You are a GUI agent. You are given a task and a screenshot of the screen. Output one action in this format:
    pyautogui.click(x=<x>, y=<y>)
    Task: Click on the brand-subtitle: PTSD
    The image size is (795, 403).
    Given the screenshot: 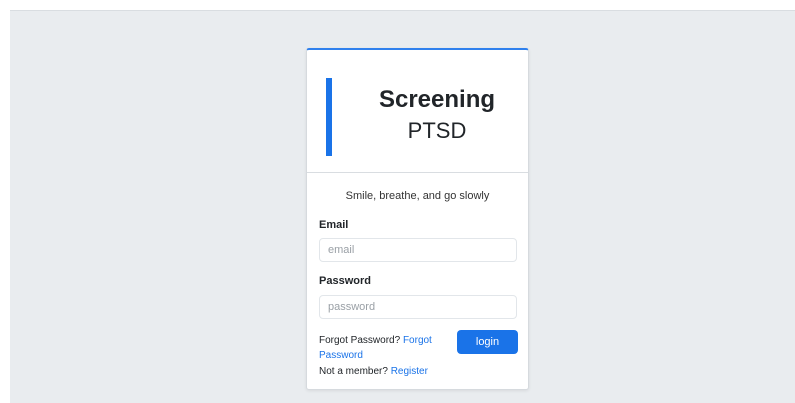 What is the action you would take?
    pyautogui.click(x=437, y=130)
    